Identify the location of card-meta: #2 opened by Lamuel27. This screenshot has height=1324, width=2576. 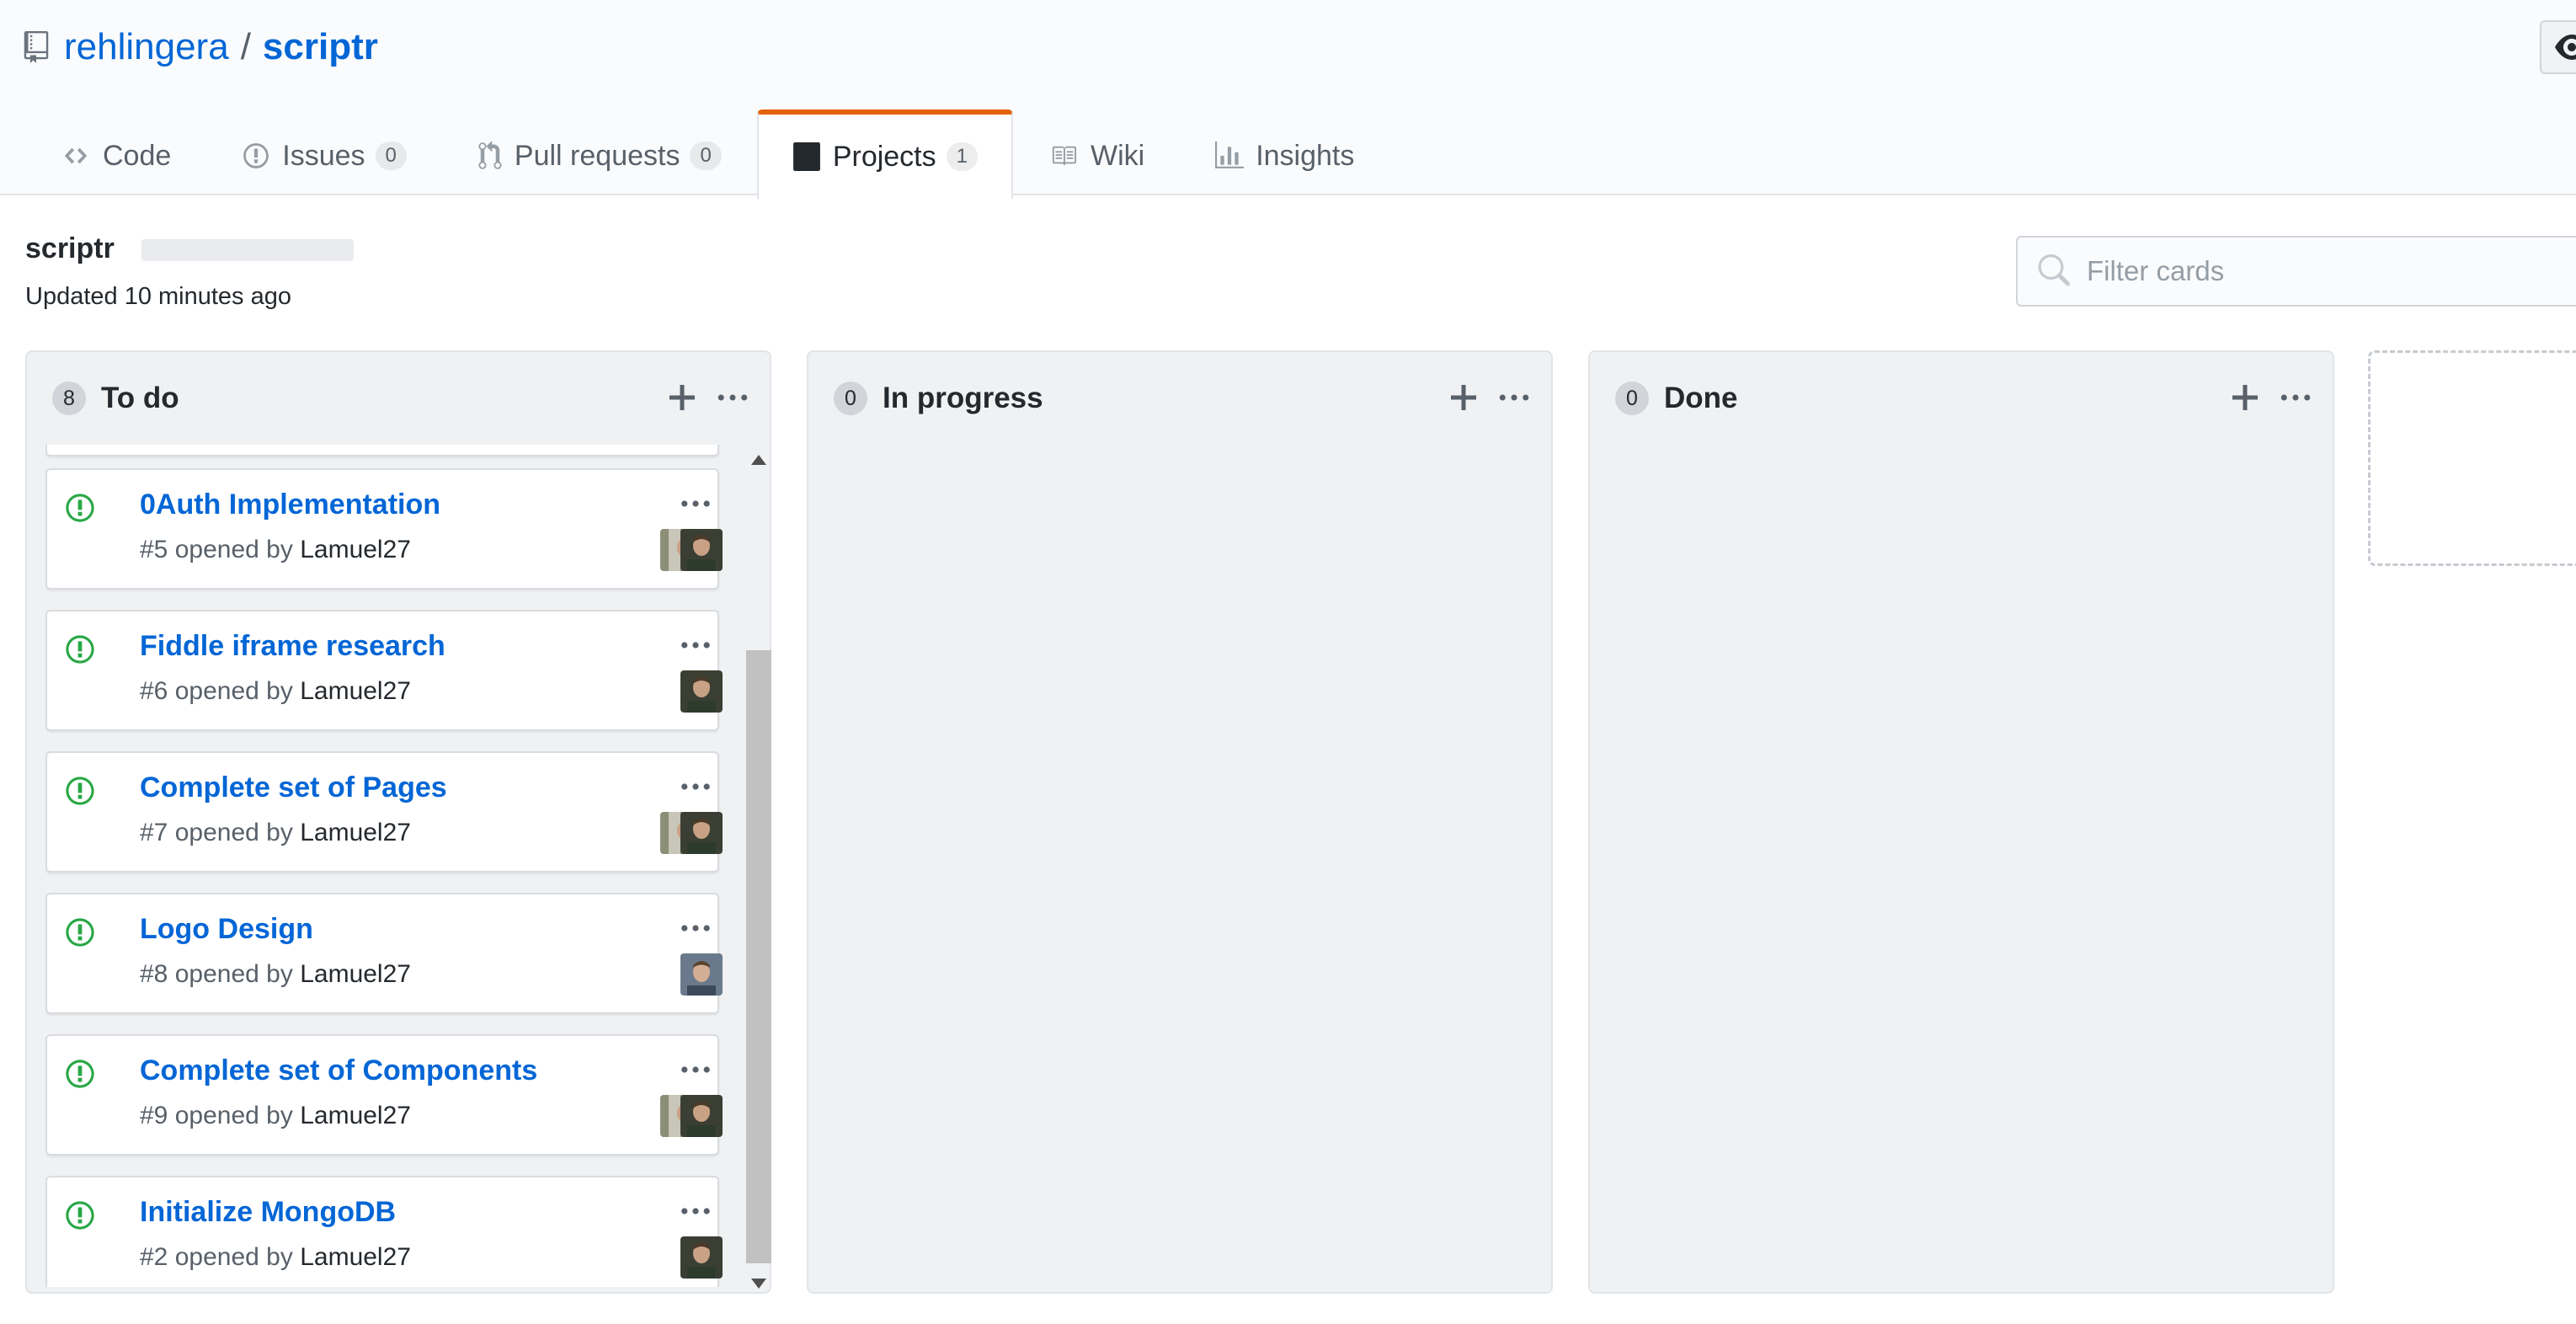
(275, 1257).